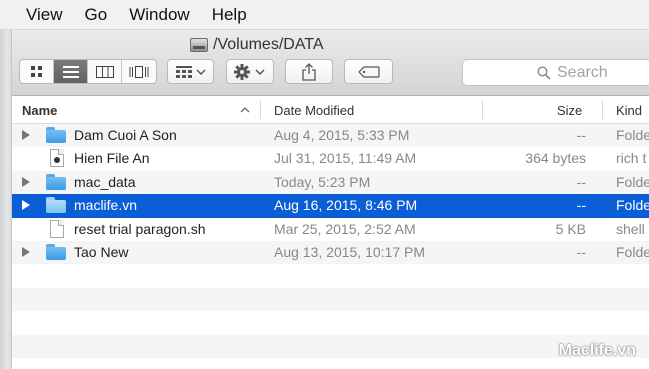  What do you see at coordinates (555, 158) in the screenshot?
I see `file-size: 364 bytes` at bounding box center [555, 158].